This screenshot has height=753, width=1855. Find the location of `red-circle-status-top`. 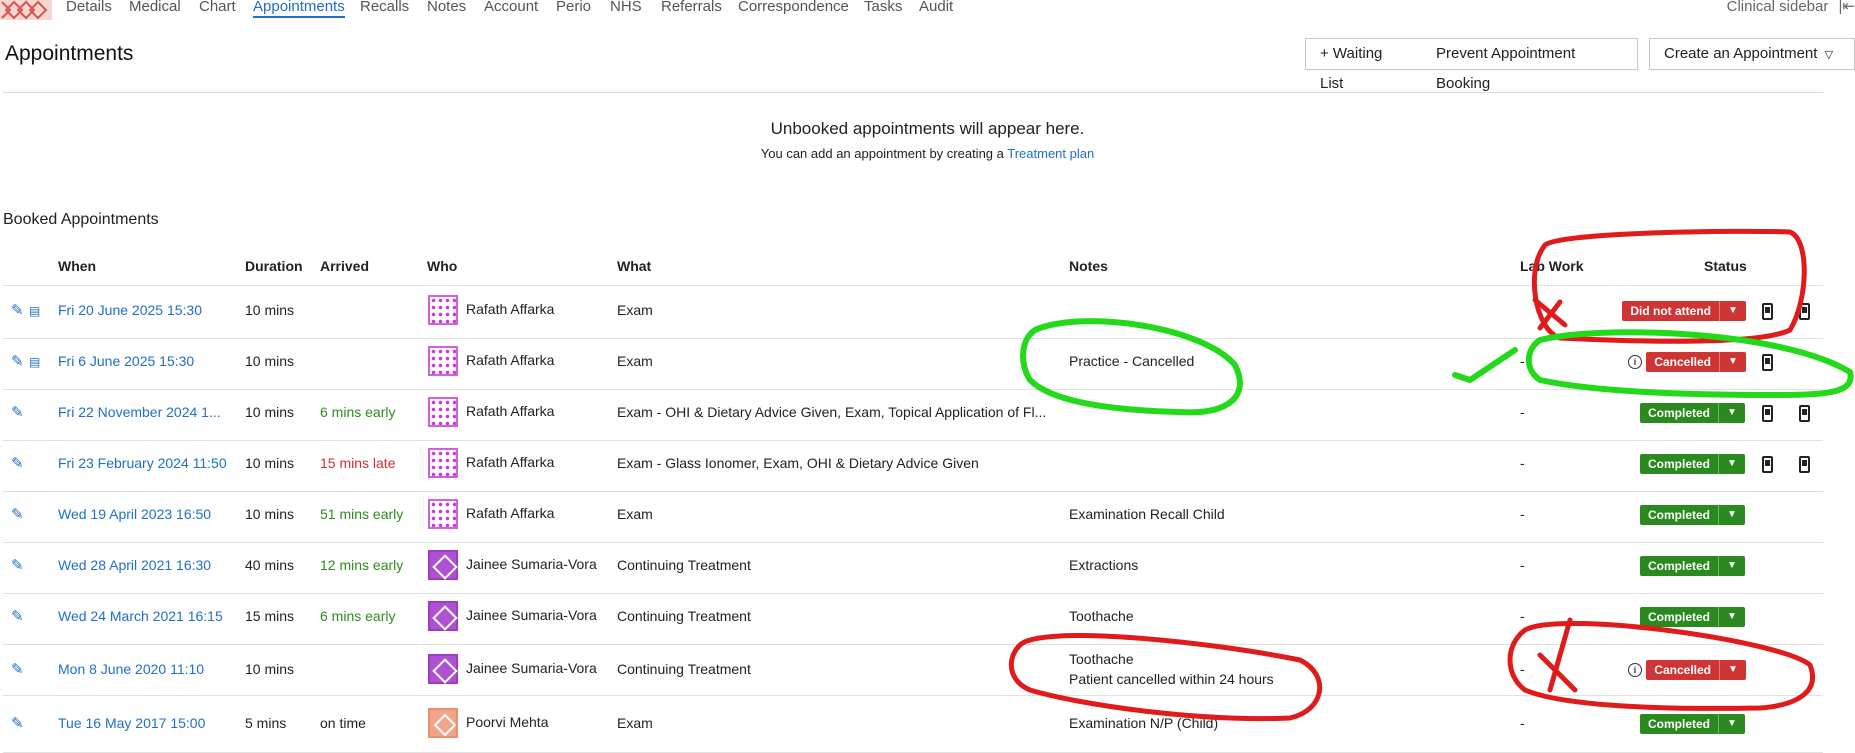

red-circle-status-top is located at coordinates (1669, 286).